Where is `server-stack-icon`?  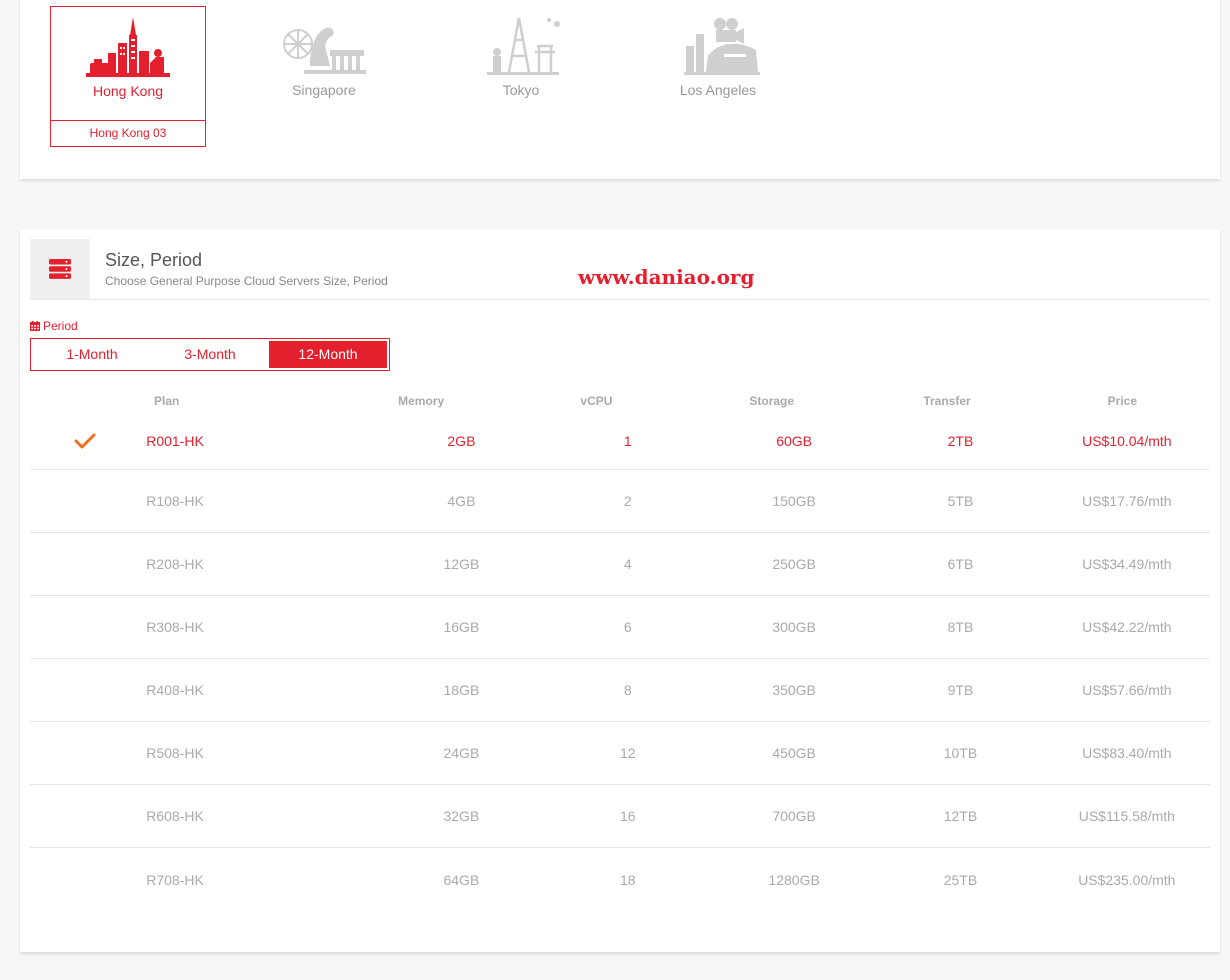 server-stack-icon is located at coordinates (60, 269).